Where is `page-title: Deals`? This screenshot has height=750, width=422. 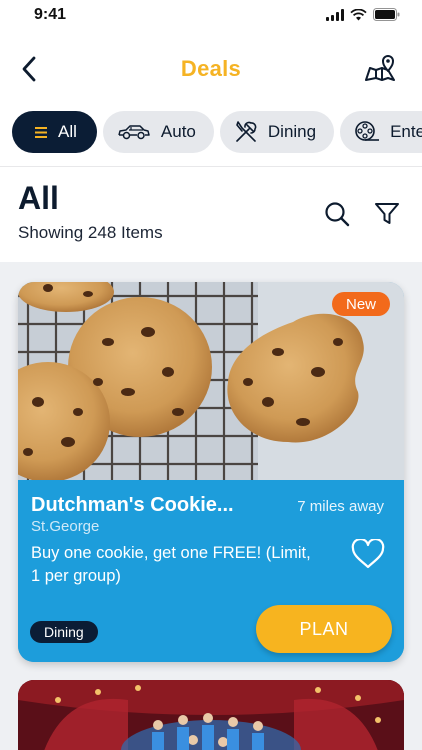 page-title: Deals is located at coordinates (211, 68).